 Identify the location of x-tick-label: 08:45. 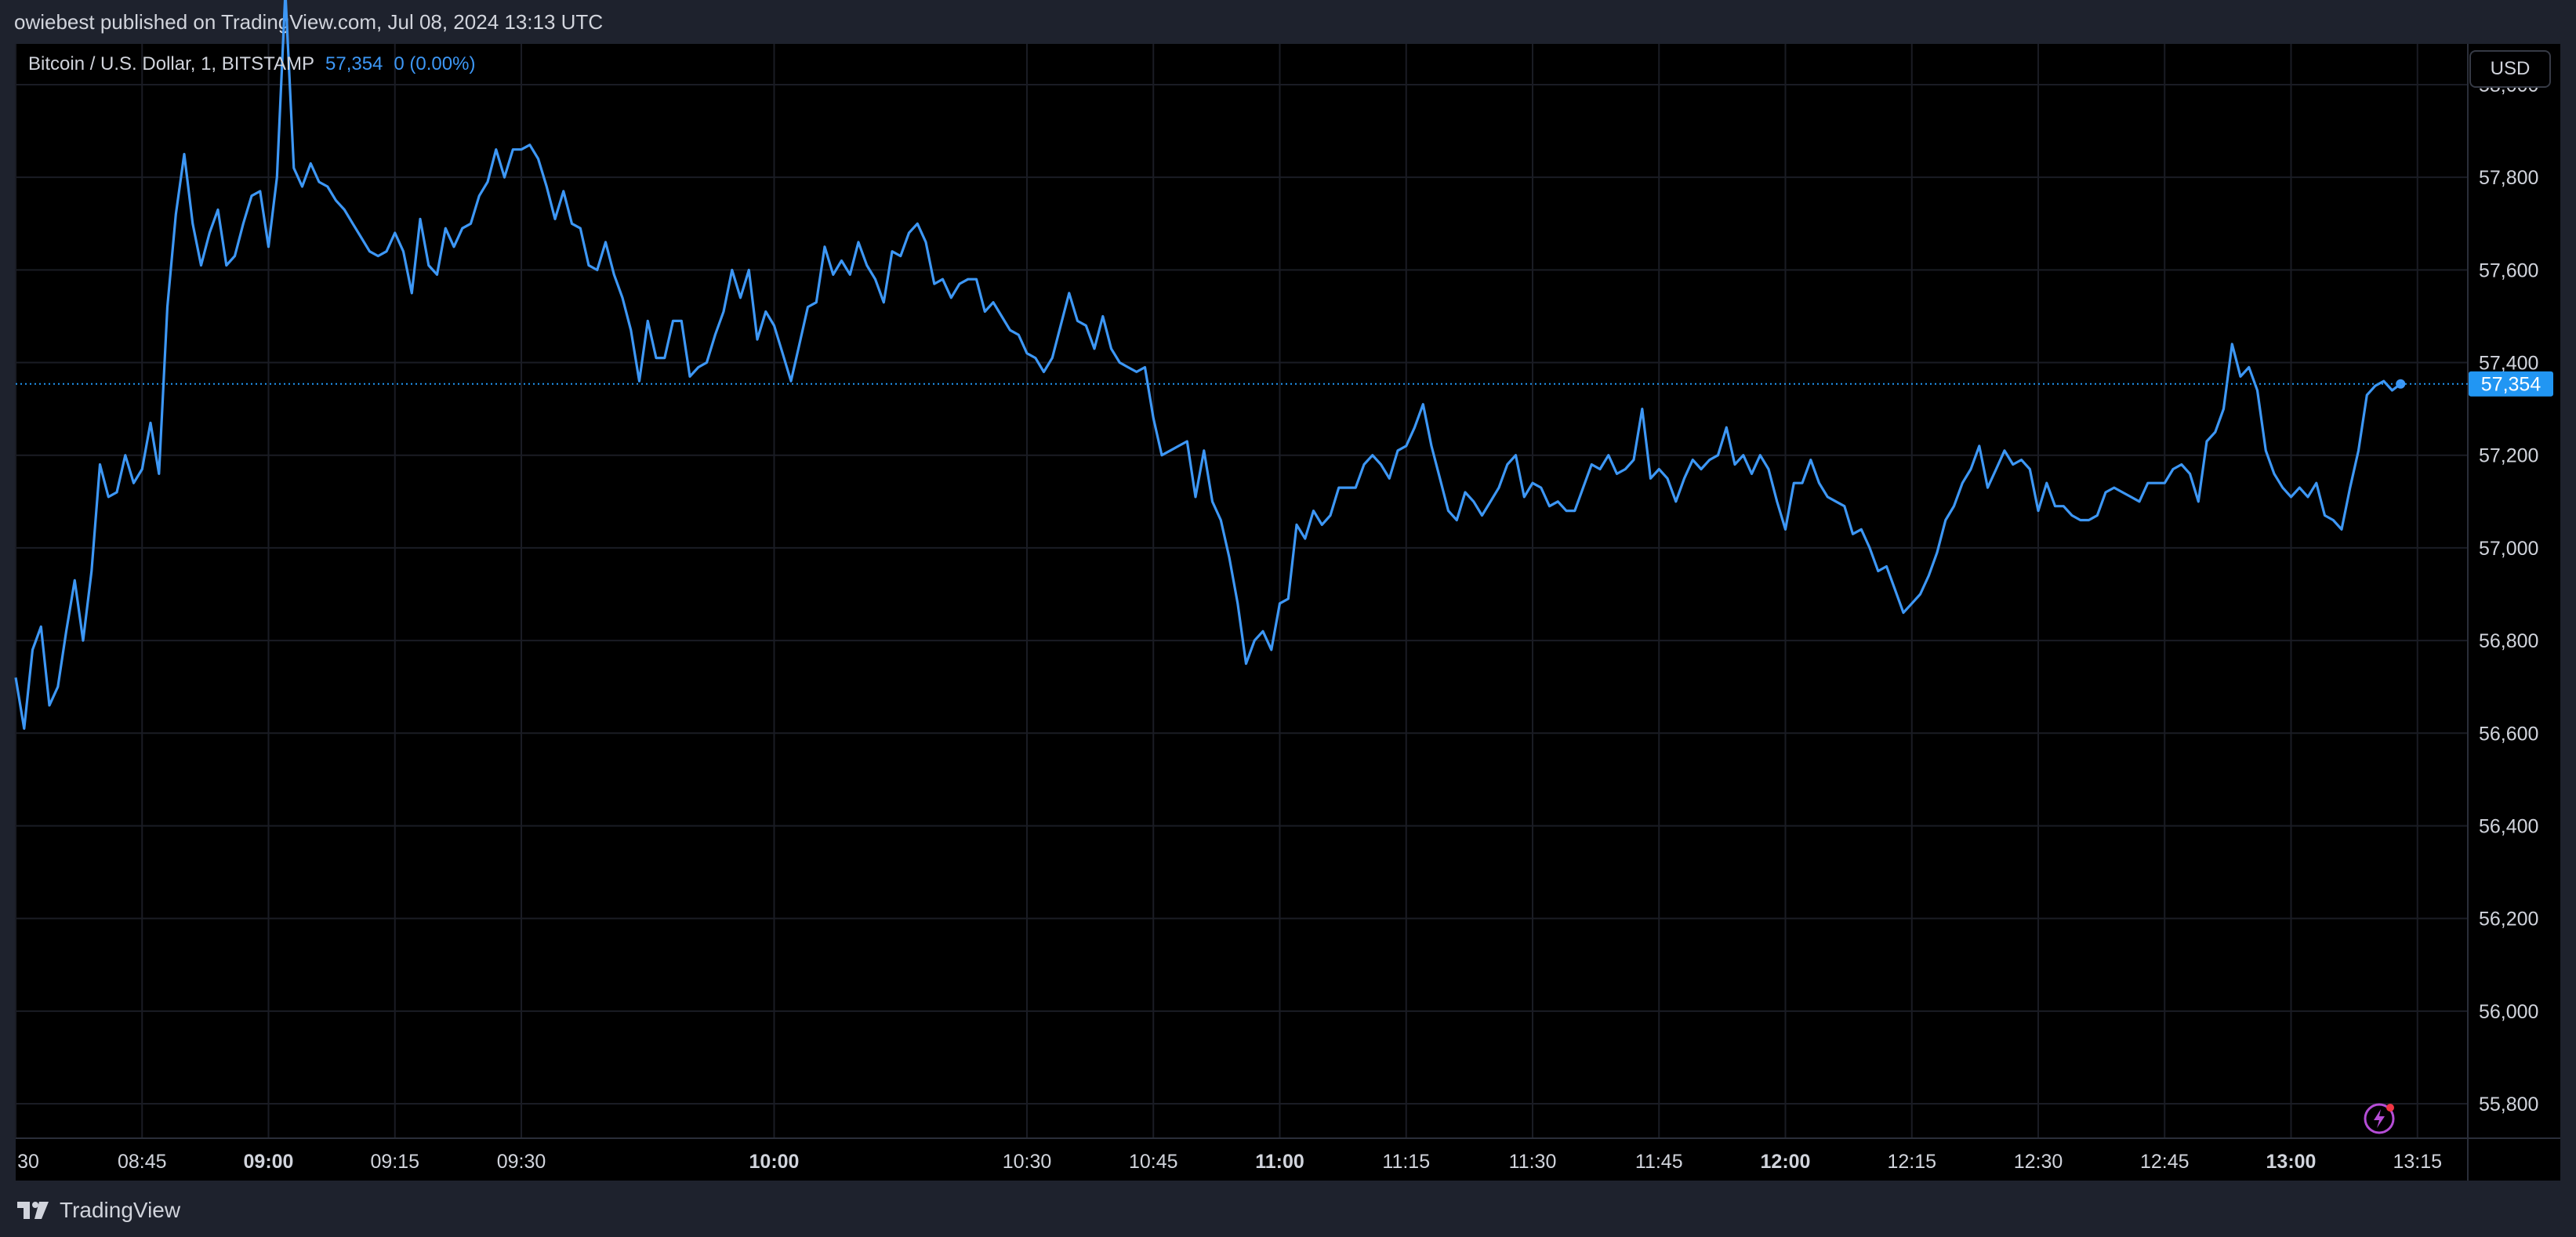
(143, 1162).